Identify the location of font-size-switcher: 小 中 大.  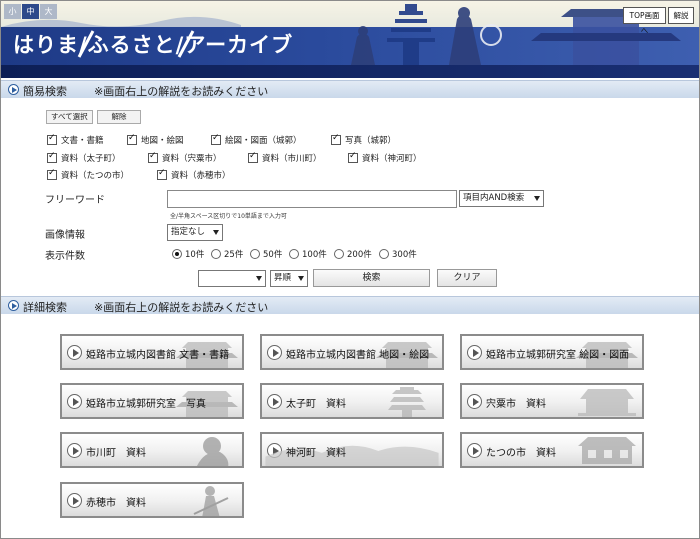
(30, 11).